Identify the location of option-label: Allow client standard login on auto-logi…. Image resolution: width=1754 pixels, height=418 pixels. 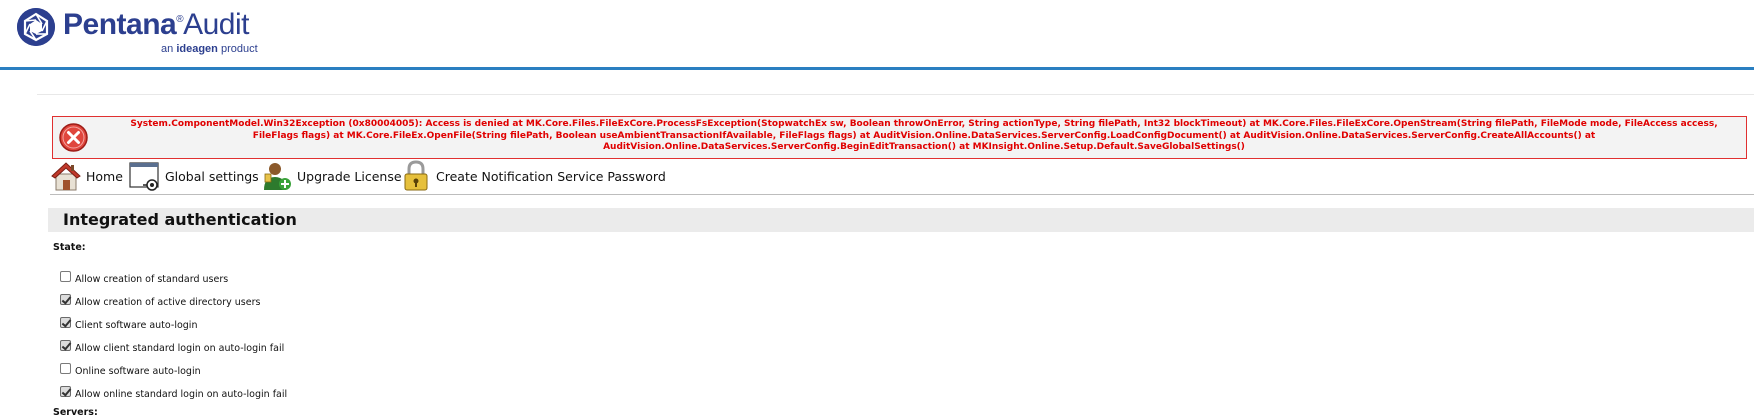
(180, 348).